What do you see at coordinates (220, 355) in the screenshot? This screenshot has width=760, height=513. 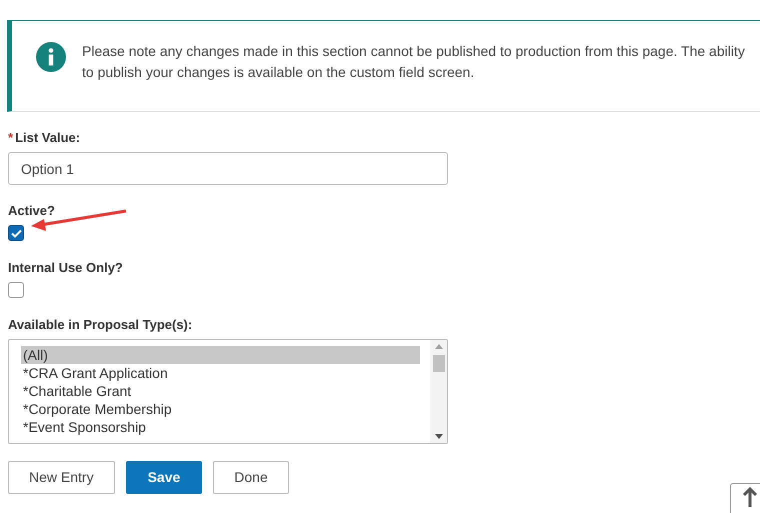 I see `list-option: (All)` at bounding box center [220, 355].